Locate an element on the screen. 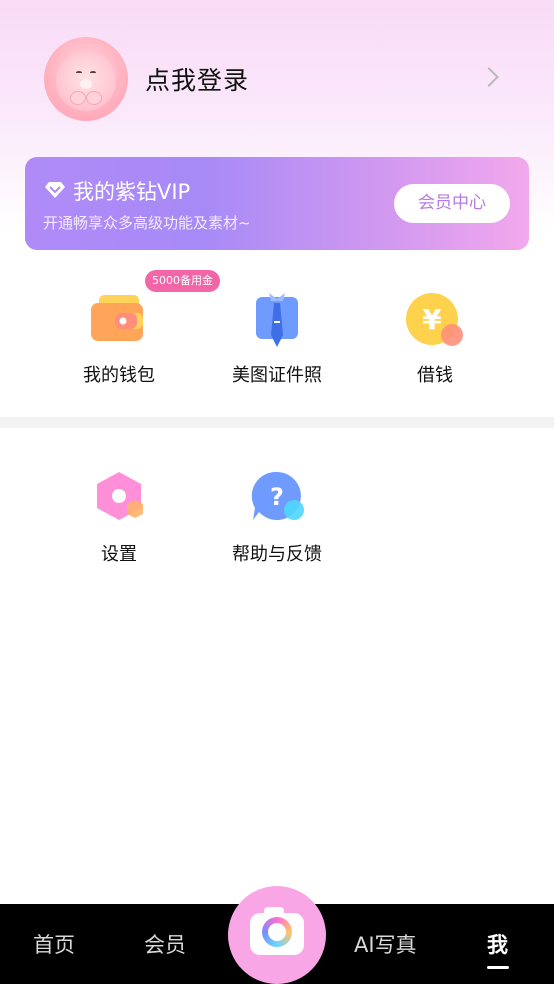  help-feedback-item: ? 帮助与反馈 is located at coordinates (277, 518).